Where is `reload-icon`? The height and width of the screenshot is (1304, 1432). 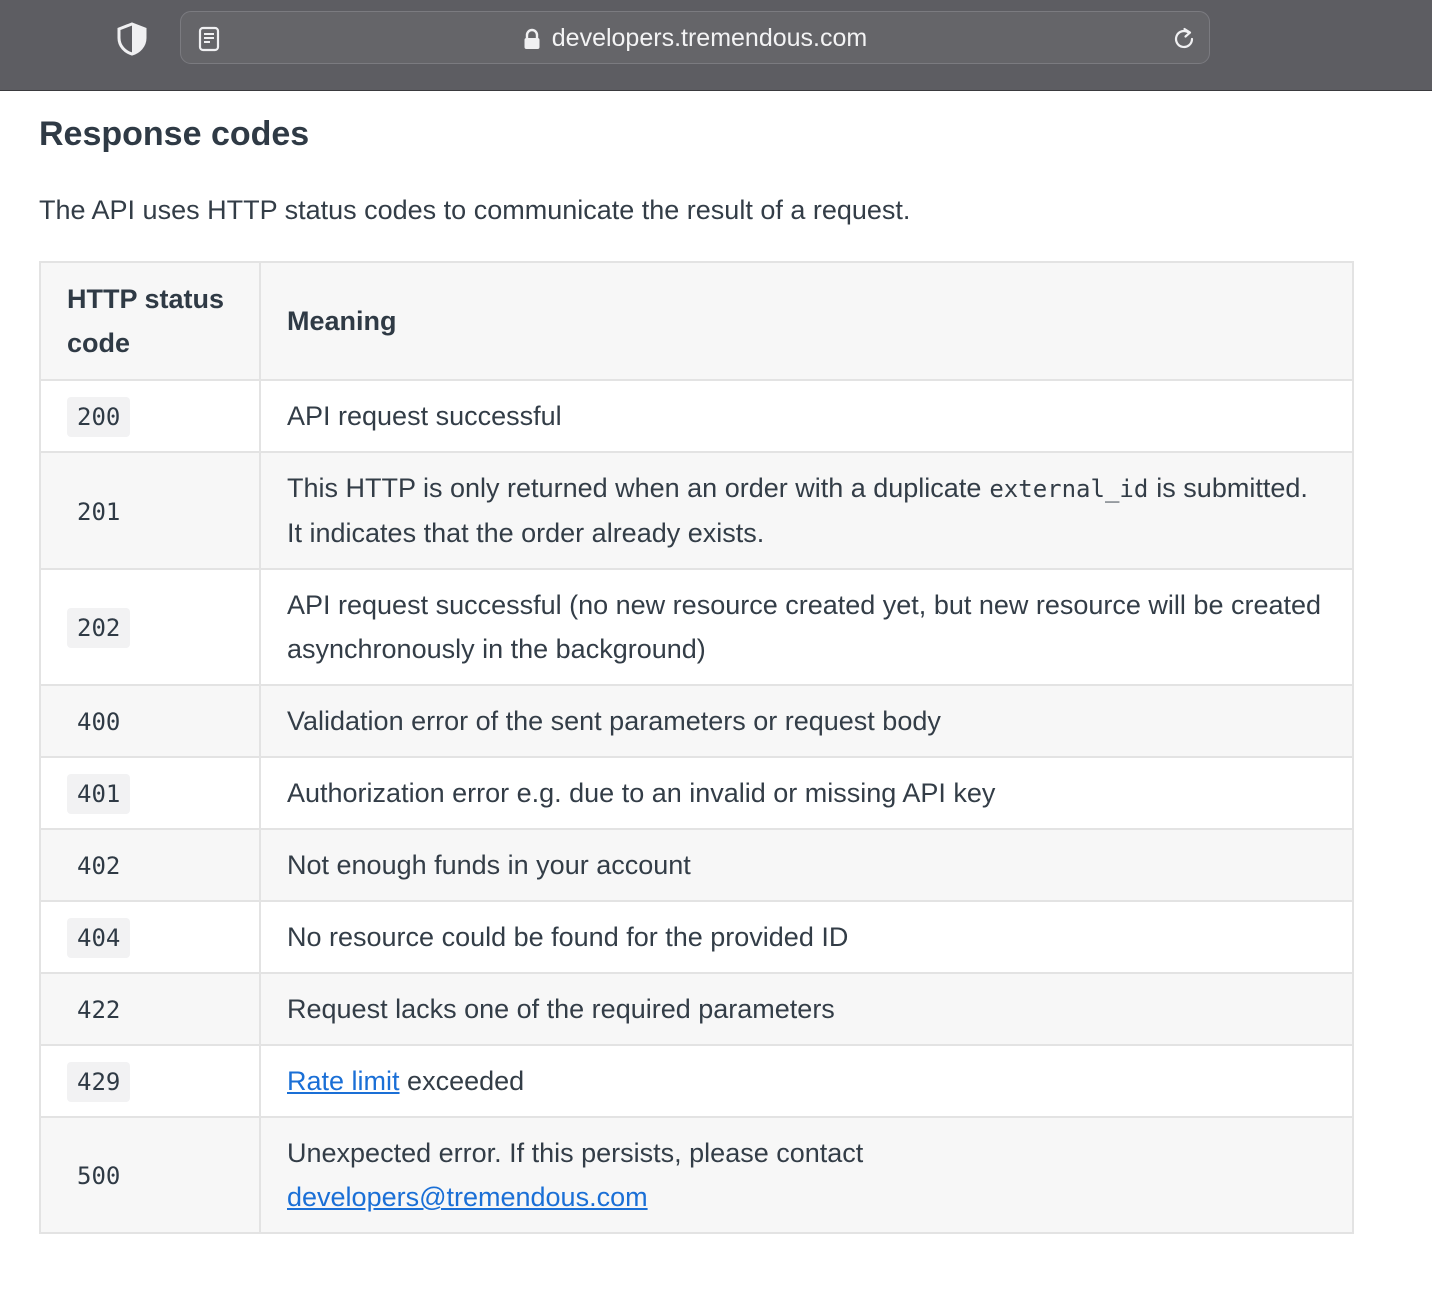
reload-icon is located at coordinates (1184, 39).